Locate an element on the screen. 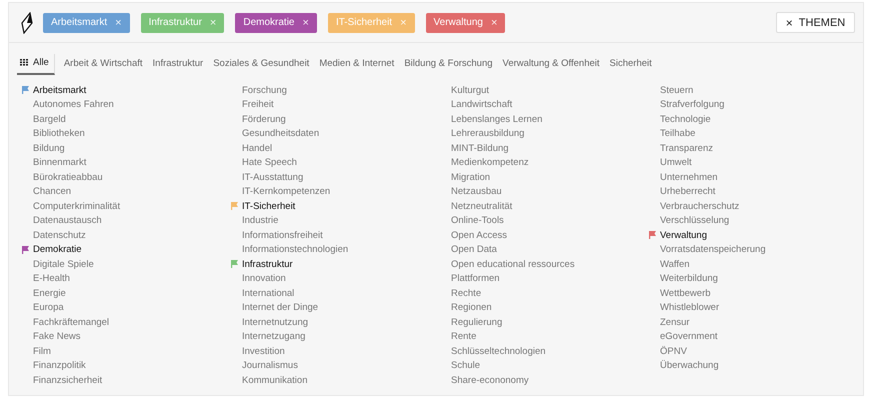 This screenshot has width=872, height=400. topic-link: Datenschutz is located at coordinates (59, 235).